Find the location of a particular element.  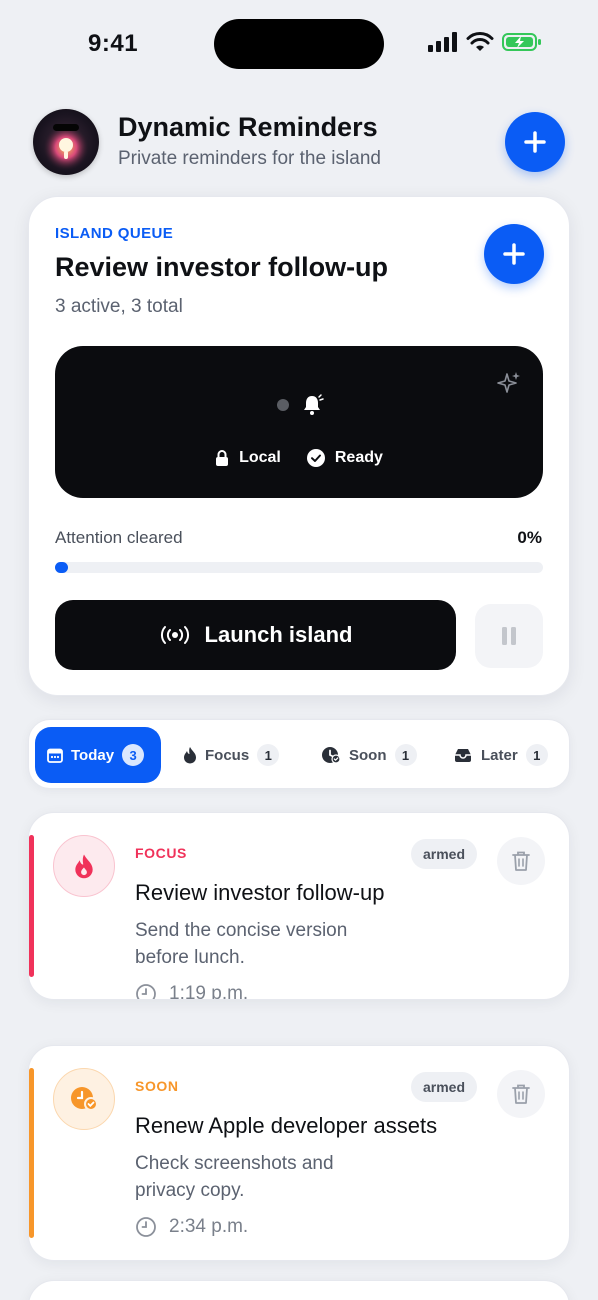

dynamic-island-notch is located at coordinates (299, 44).